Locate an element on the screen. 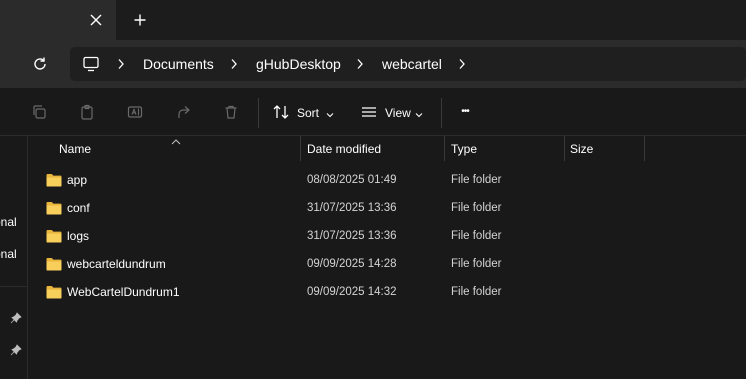 This screenshot has height=379, width=746. delete-button is located at coordinates (231, 112).